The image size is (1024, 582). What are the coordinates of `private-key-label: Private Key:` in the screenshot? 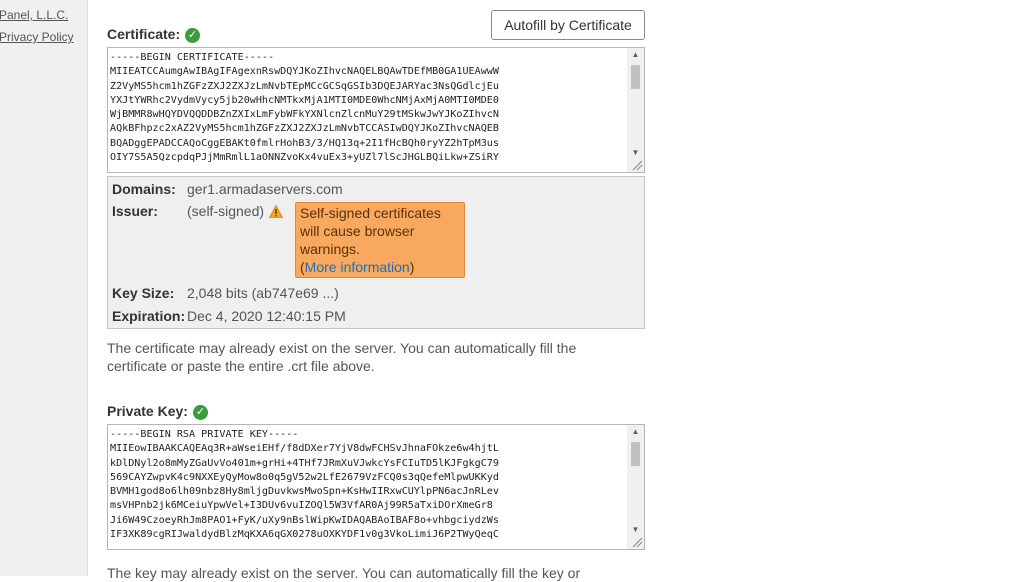 It's located at (147, 410).